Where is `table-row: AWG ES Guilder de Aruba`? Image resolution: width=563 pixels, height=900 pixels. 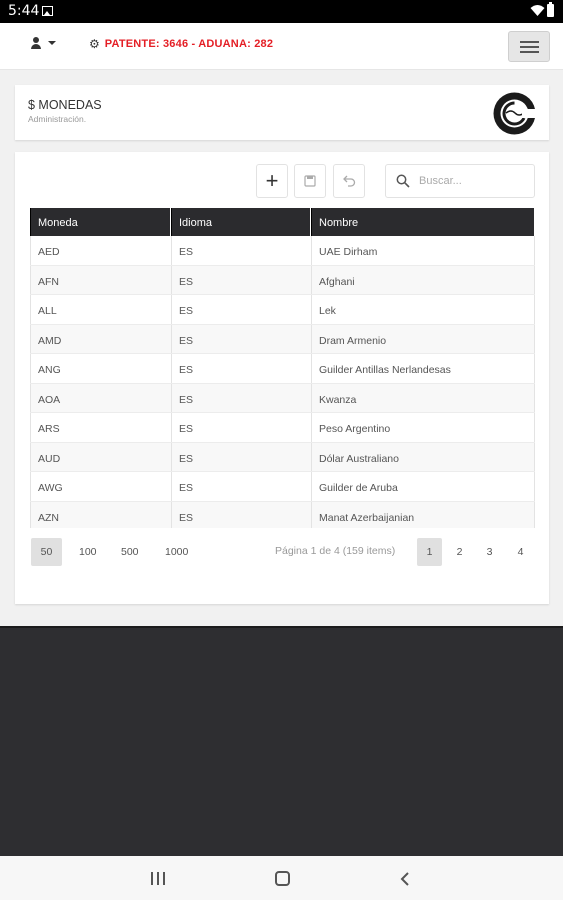
table-row: AWG ES Guilder de Aruba is located at coordinates (282, 487).